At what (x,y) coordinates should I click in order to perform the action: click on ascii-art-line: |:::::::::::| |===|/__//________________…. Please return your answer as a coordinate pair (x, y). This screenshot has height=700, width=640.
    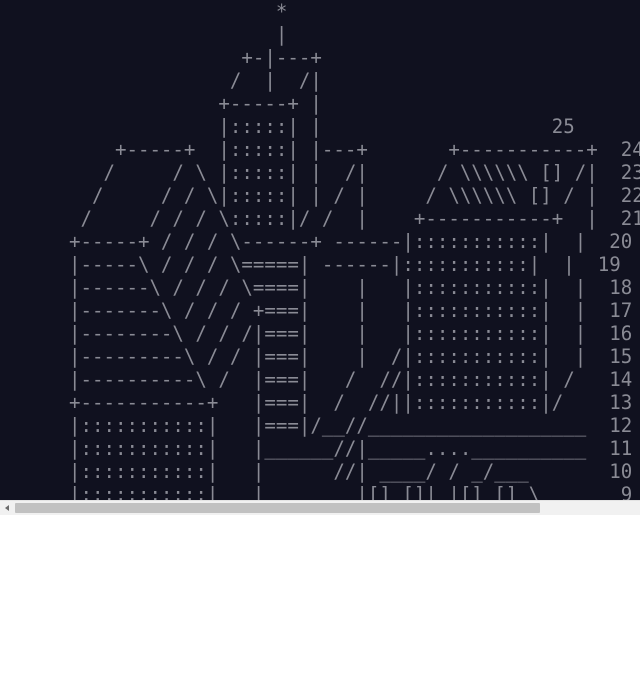
    Looking at the image, I should click on (316, 425).